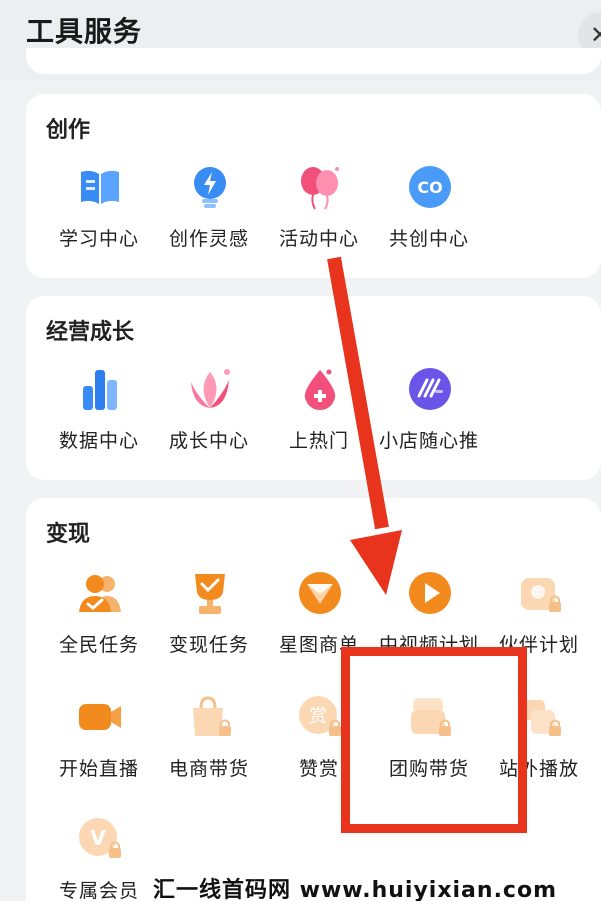  I want to click on tool-partner-plan: 伙伴计划, so click(539, 620).